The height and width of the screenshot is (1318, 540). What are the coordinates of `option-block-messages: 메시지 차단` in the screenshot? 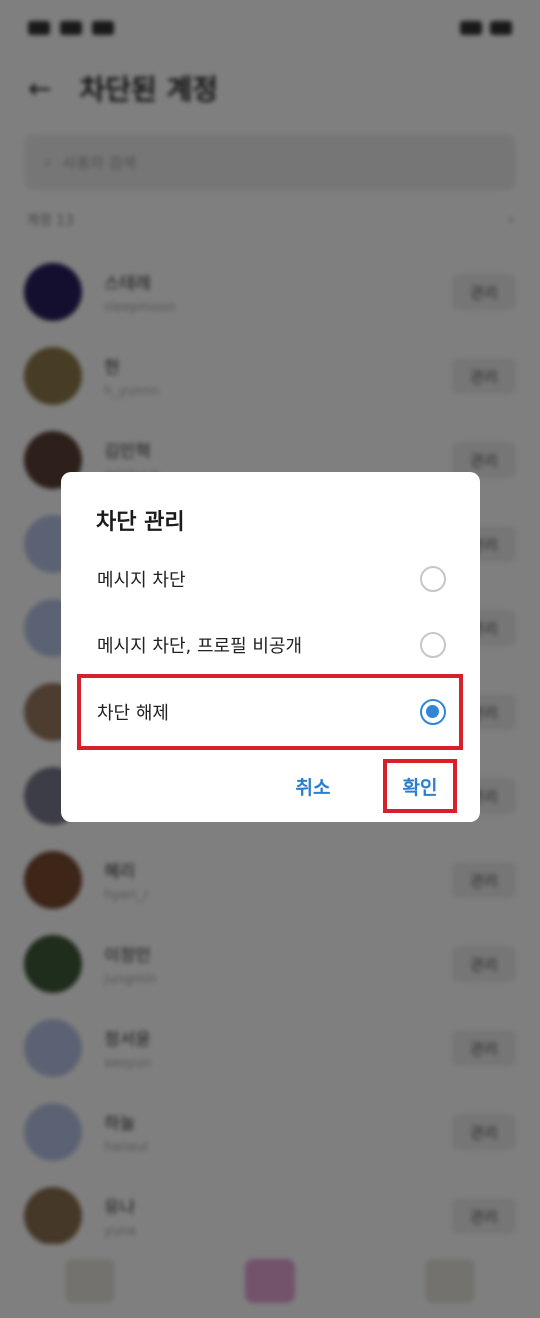 It's located at (270, 579).